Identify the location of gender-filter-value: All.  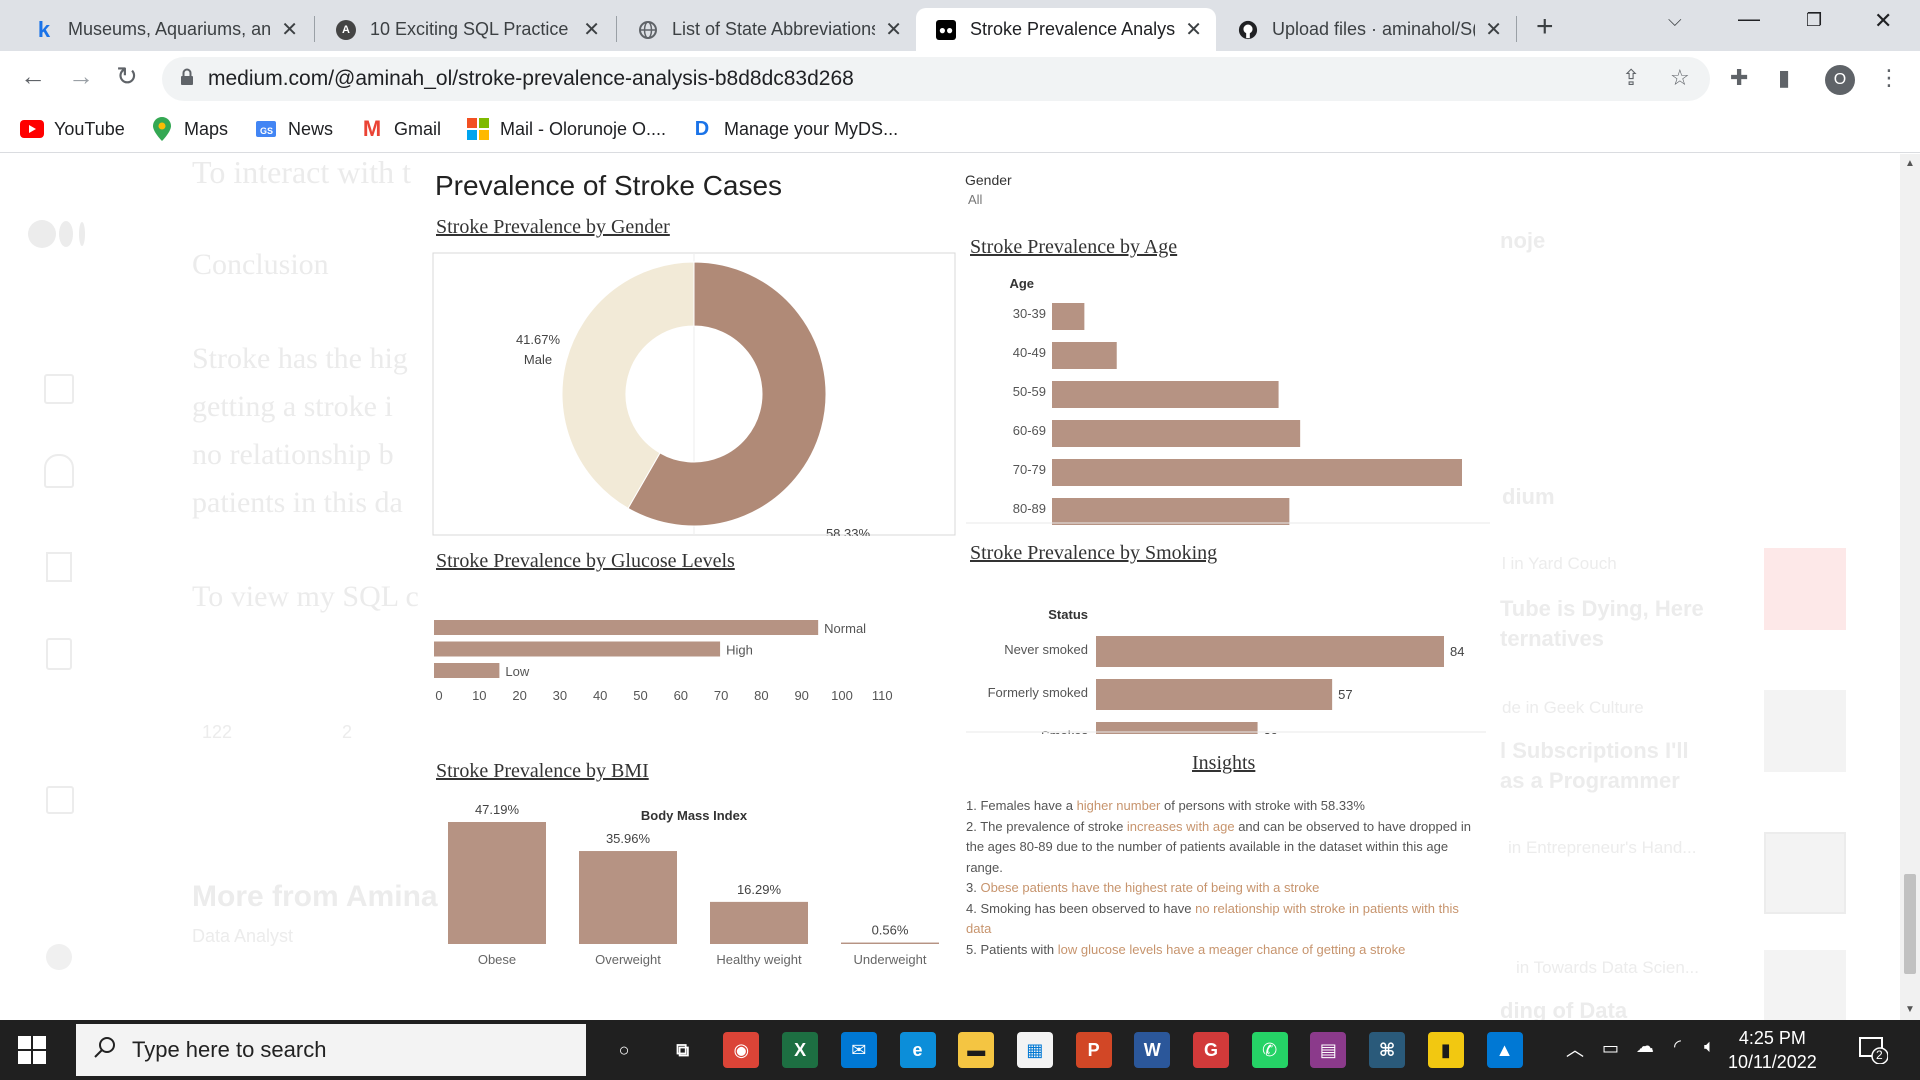
(975, 199).